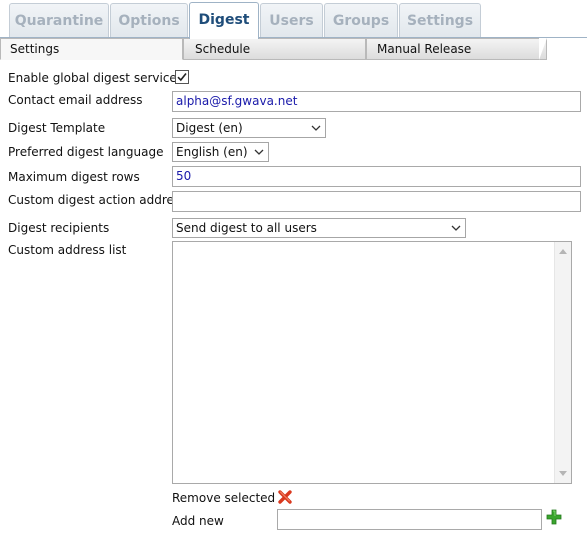  What do you see at coordinates (59, 20) in the screenshot?
I see `tab-quarantine: Quarantine` at bounding box center [59, 20].